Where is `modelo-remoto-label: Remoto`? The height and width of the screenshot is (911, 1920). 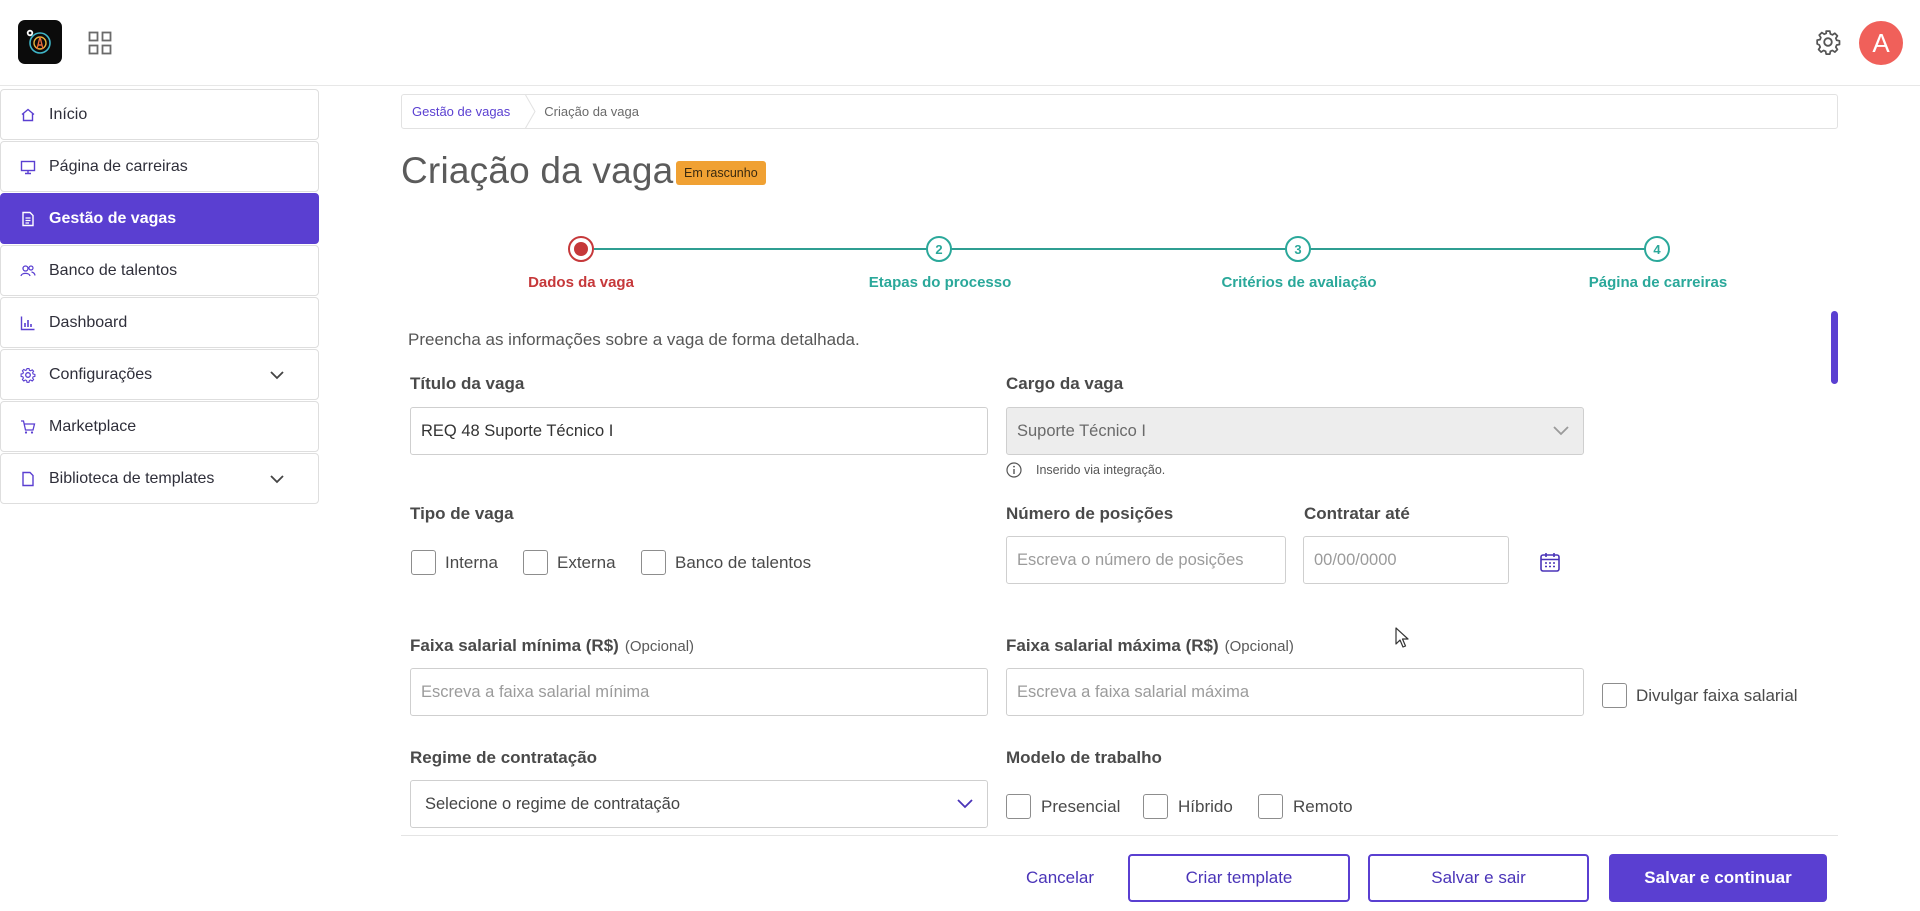 modelo-remoto-label: Remoto is located at coordinates (1323, 807).